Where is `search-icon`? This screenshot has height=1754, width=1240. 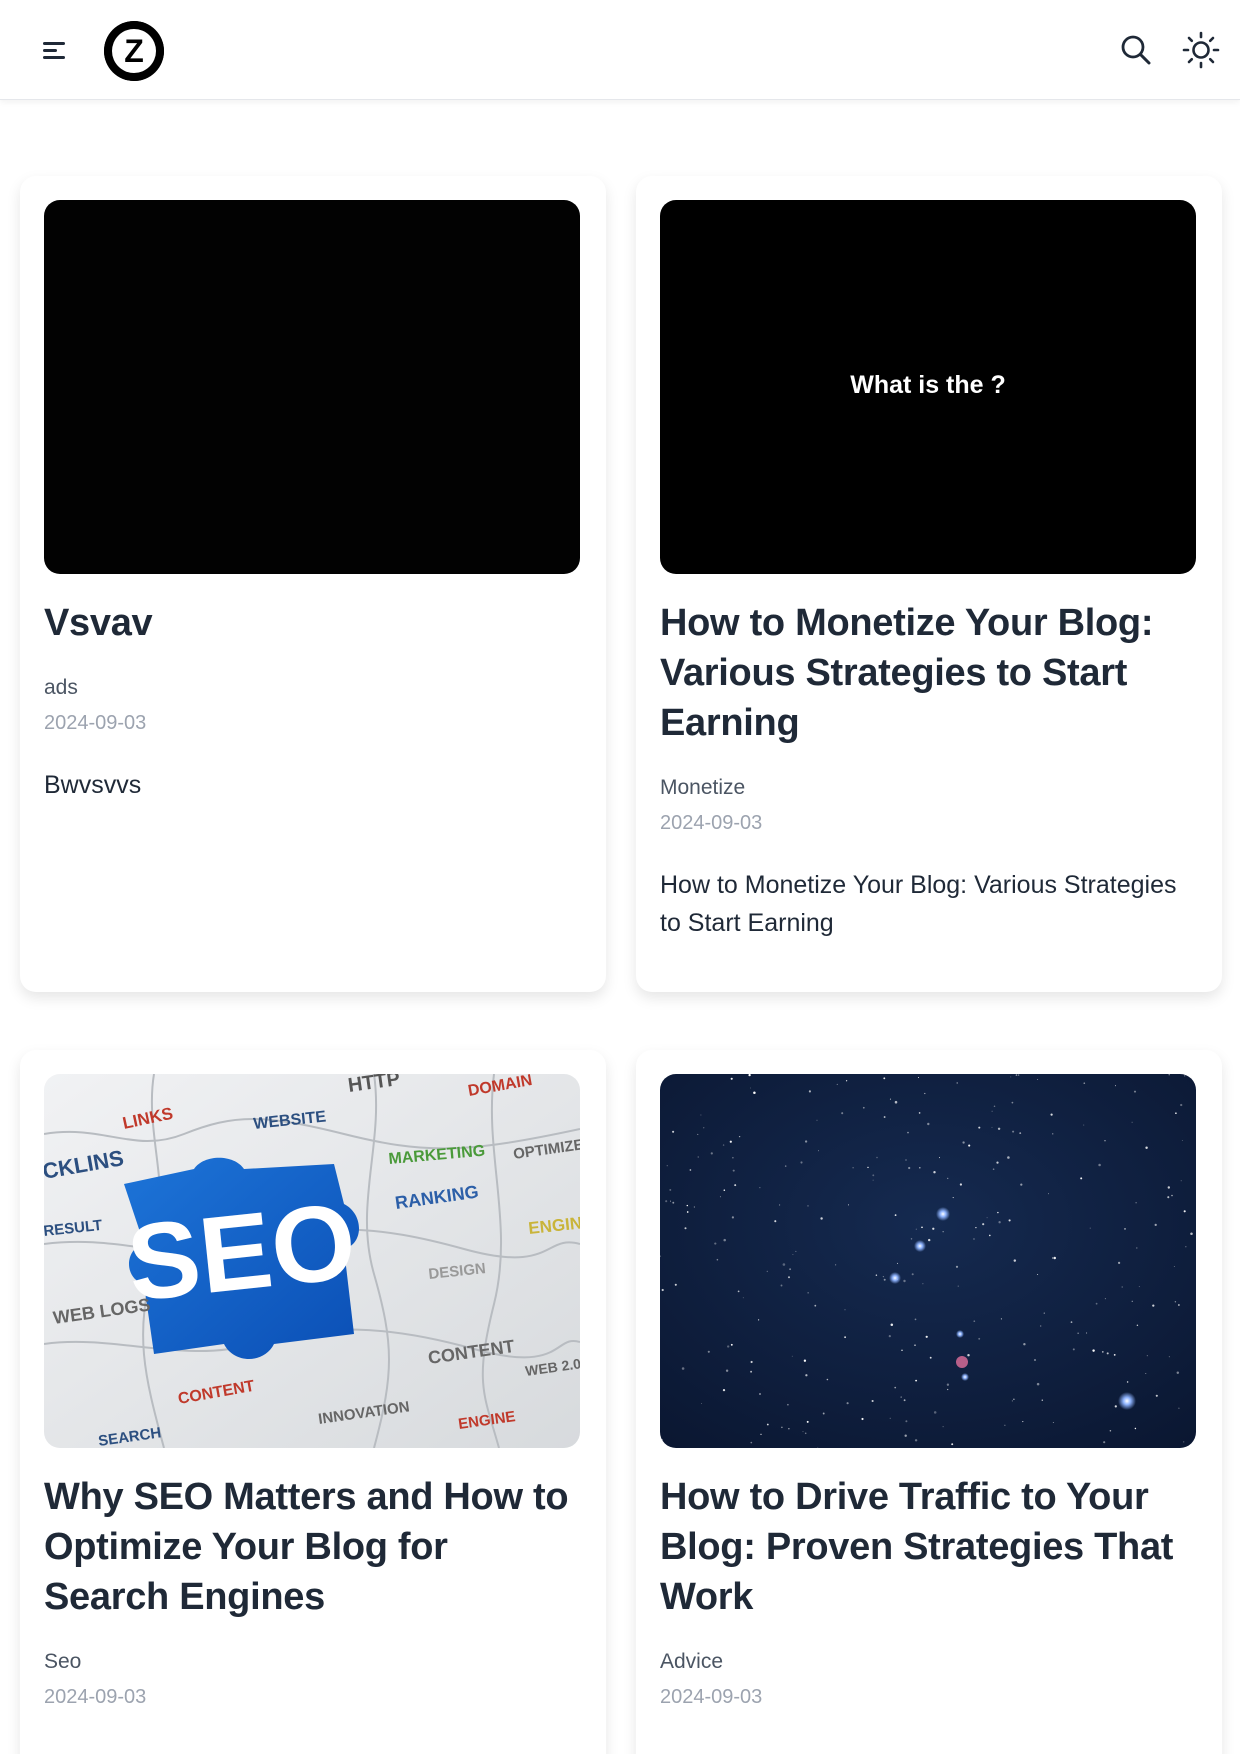
search-icon is located at coordinates (1136, 50).